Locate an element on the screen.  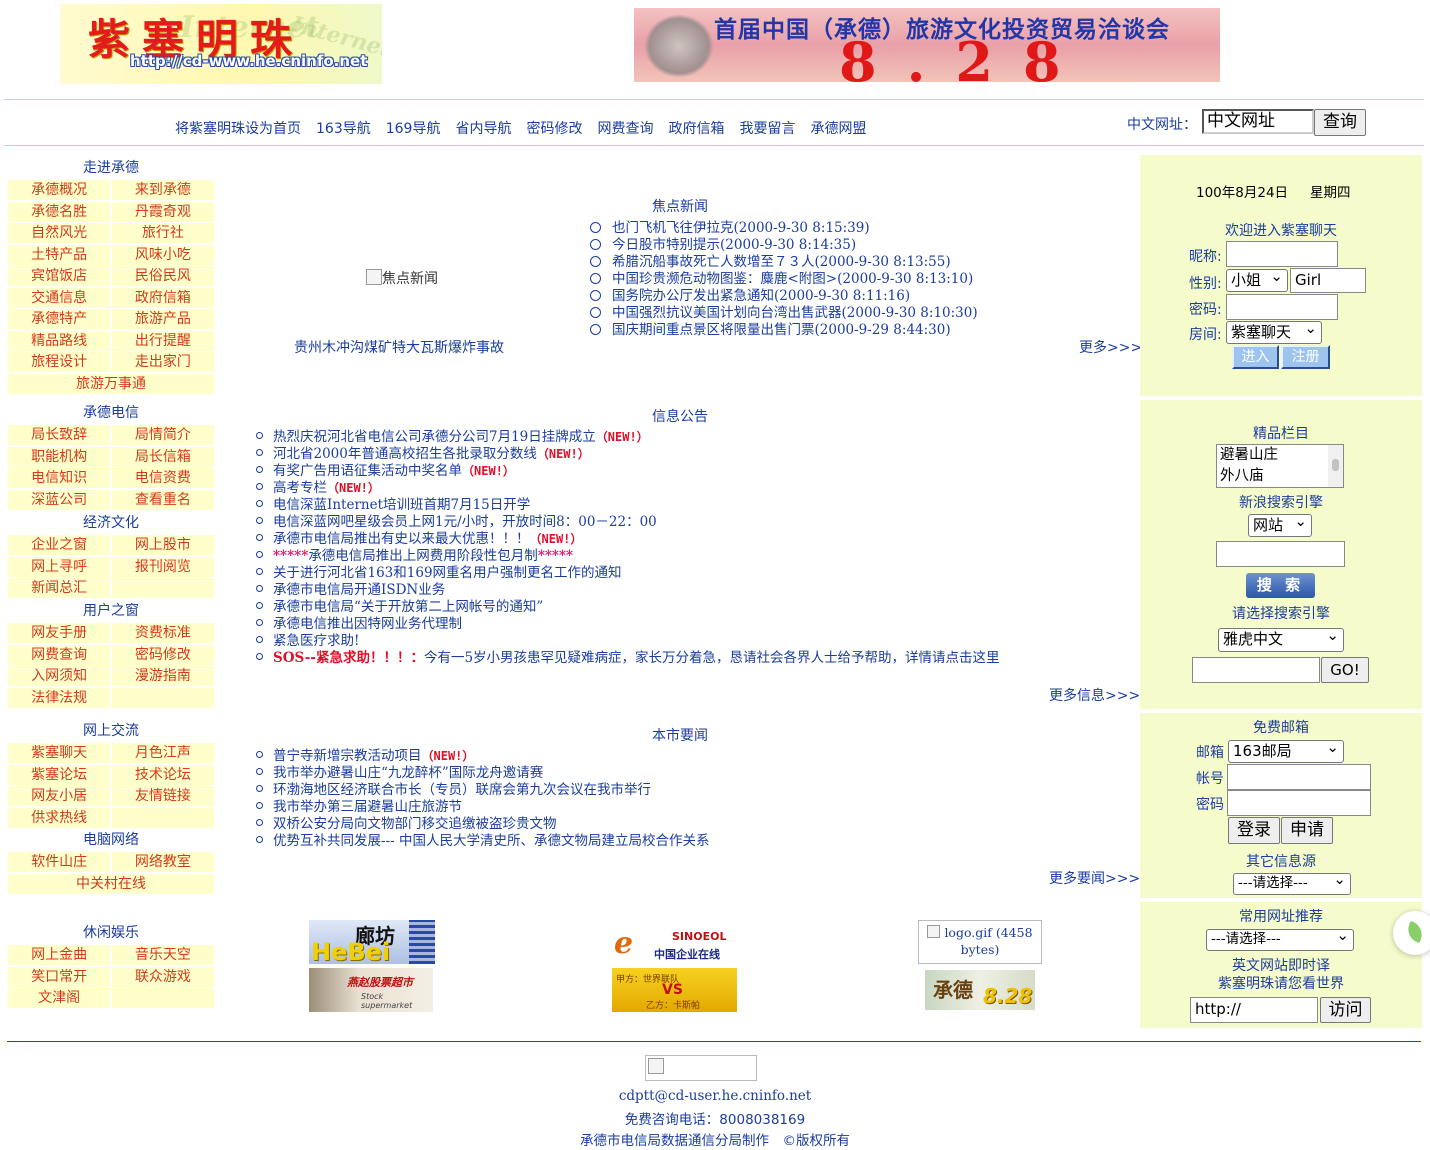
featured-item: 避暑山庄 is located at coordinates (1280, 455).